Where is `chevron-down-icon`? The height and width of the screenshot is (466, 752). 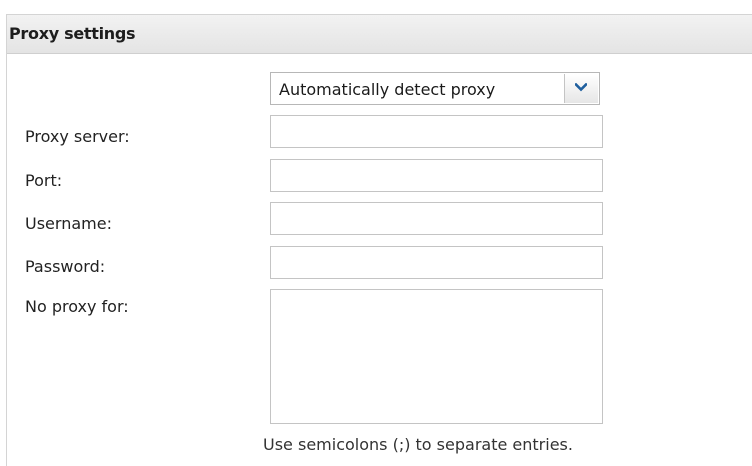
chevron-down-icon is located at coordinates (581, 87).